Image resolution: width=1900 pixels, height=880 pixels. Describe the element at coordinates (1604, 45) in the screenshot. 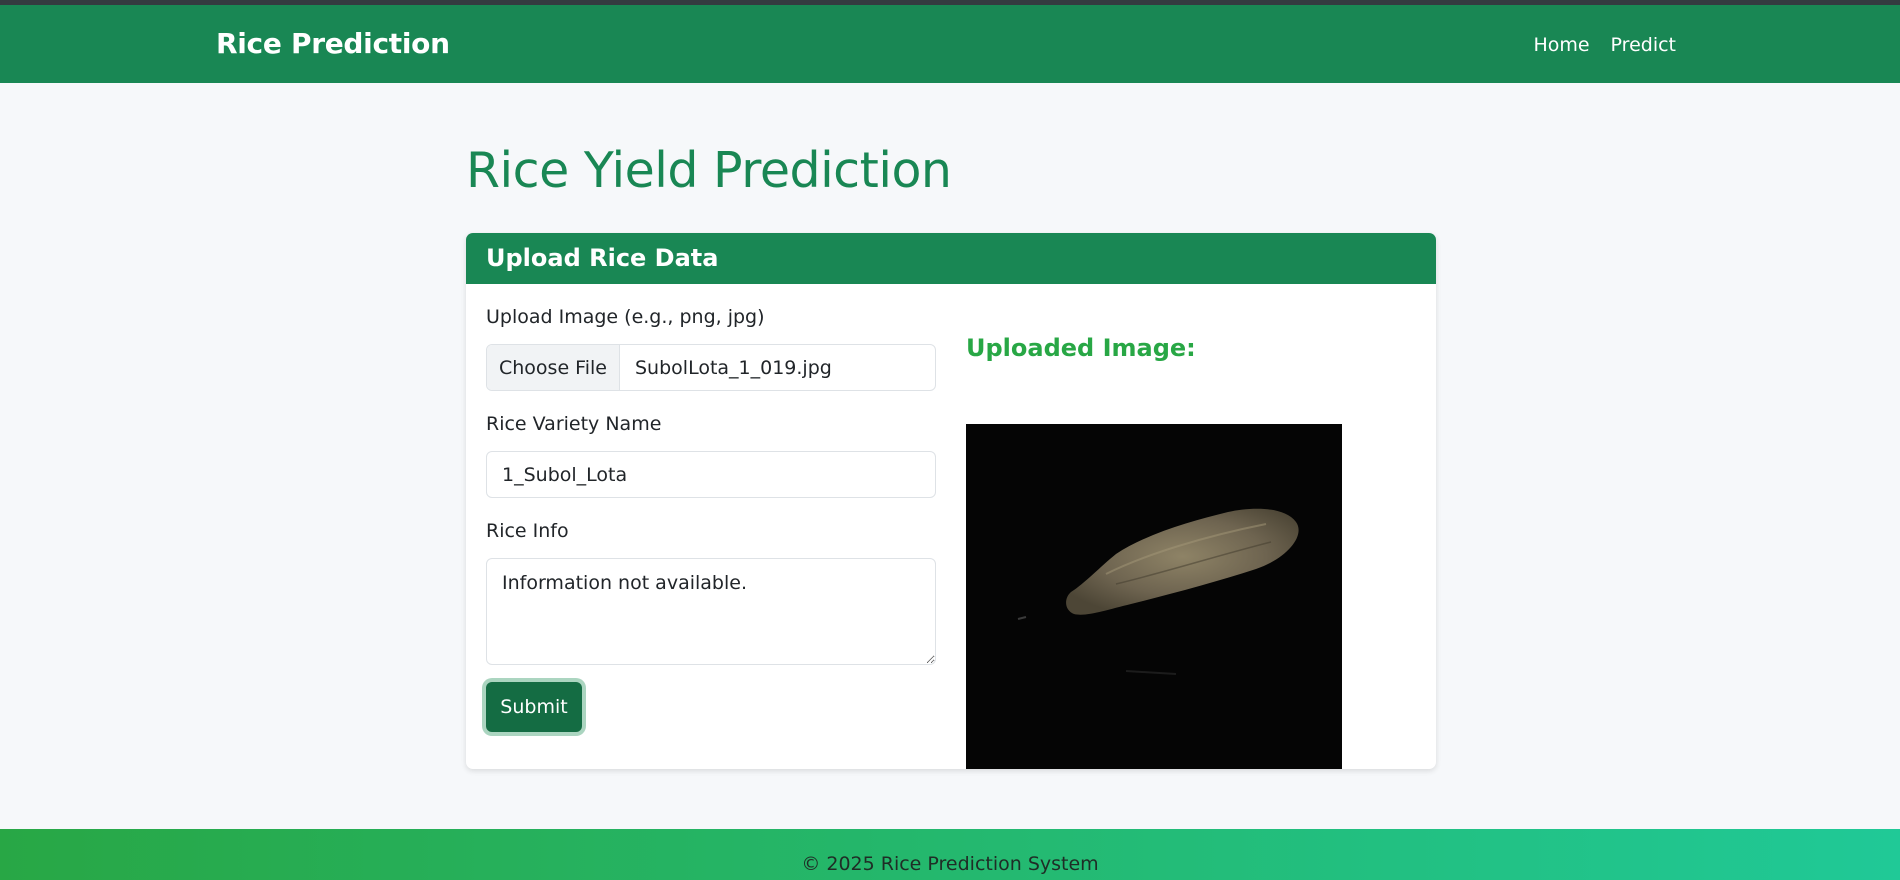

I see `nav-links: Home Predict` at that location.